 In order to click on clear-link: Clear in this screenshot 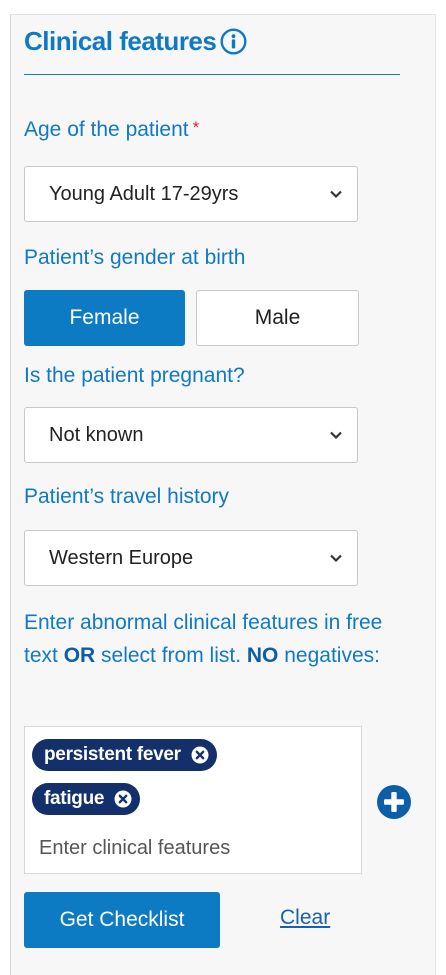, I will do `click(305, 918)`.